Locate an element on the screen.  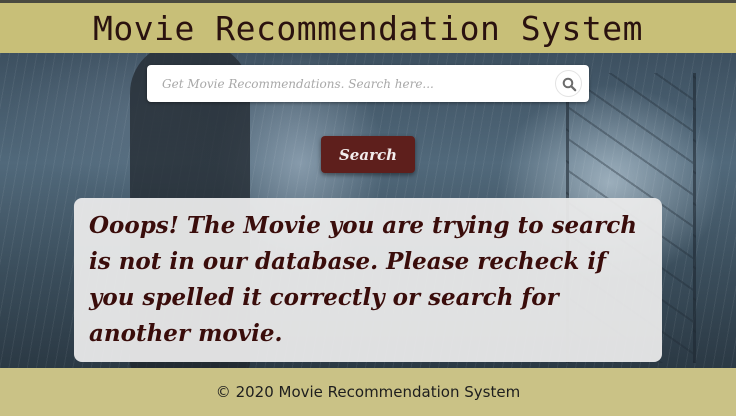
site-header: Movie Recommendation System is located at coordinates (368, 28).